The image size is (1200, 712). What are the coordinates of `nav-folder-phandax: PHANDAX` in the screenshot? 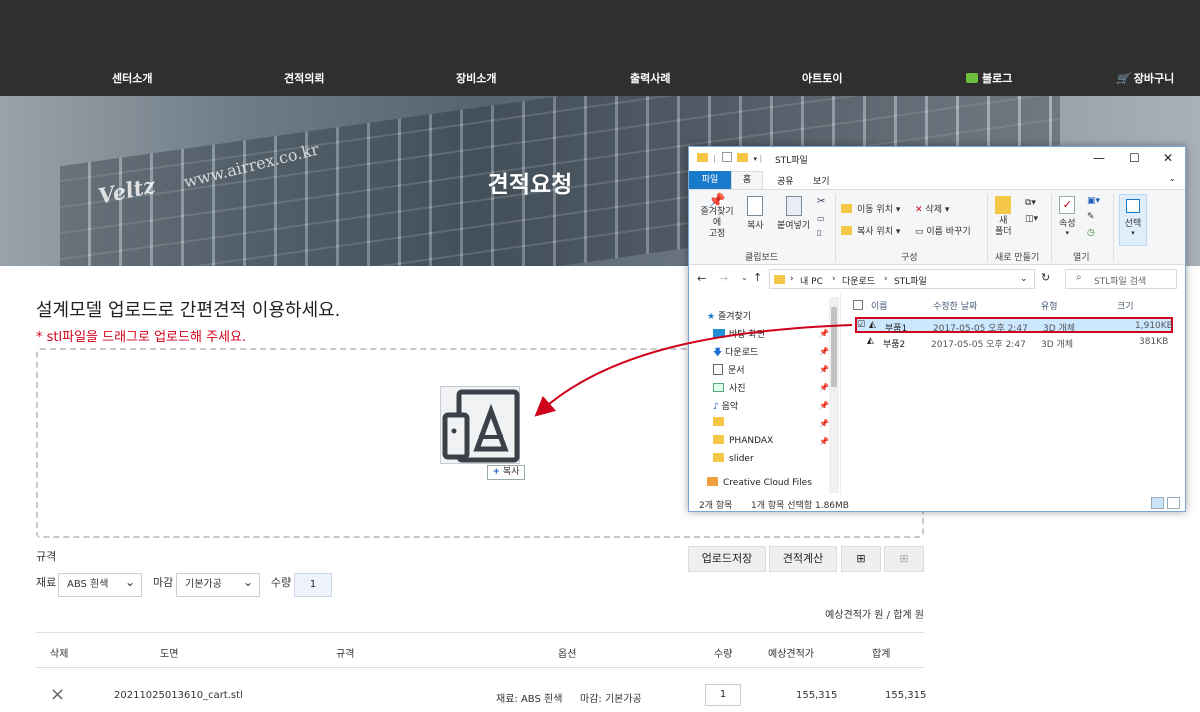 It's located at (743, 440).